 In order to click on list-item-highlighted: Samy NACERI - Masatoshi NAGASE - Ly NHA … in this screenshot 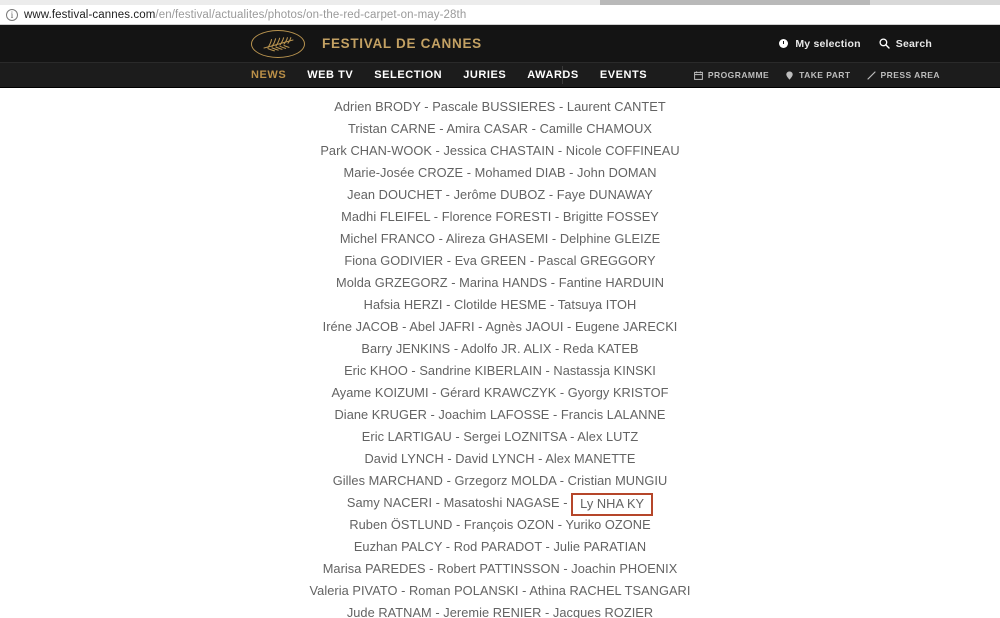, I will do `click(500, 504)`.